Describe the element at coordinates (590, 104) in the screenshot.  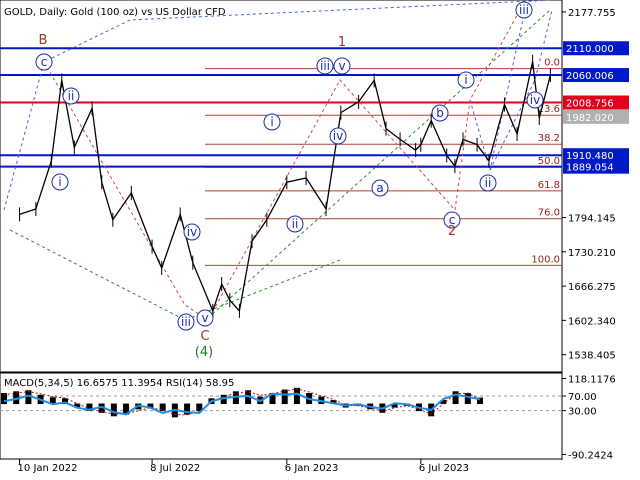
I see `level-price-text: 2008.756` at that location.